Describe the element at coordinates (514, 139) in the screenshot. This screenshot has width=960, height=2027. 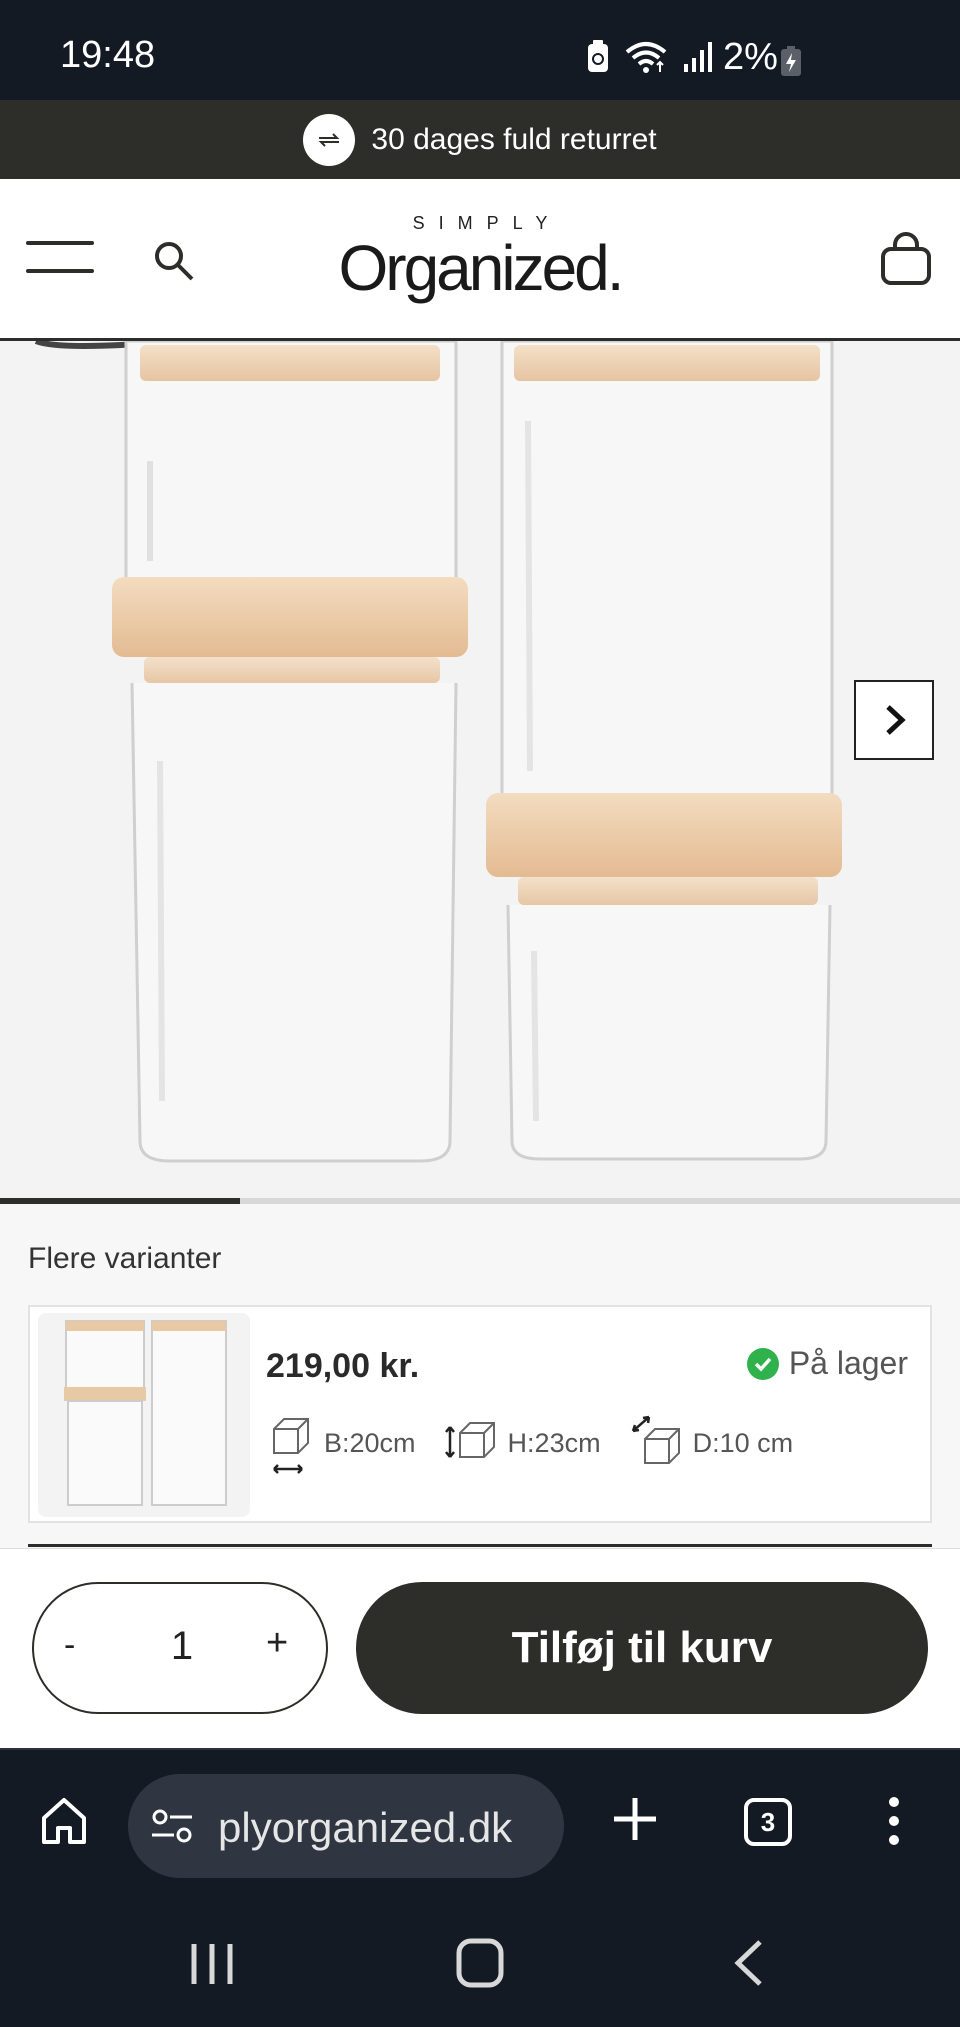
I see `announcement-text: 30 dages fuld returret` at that location.